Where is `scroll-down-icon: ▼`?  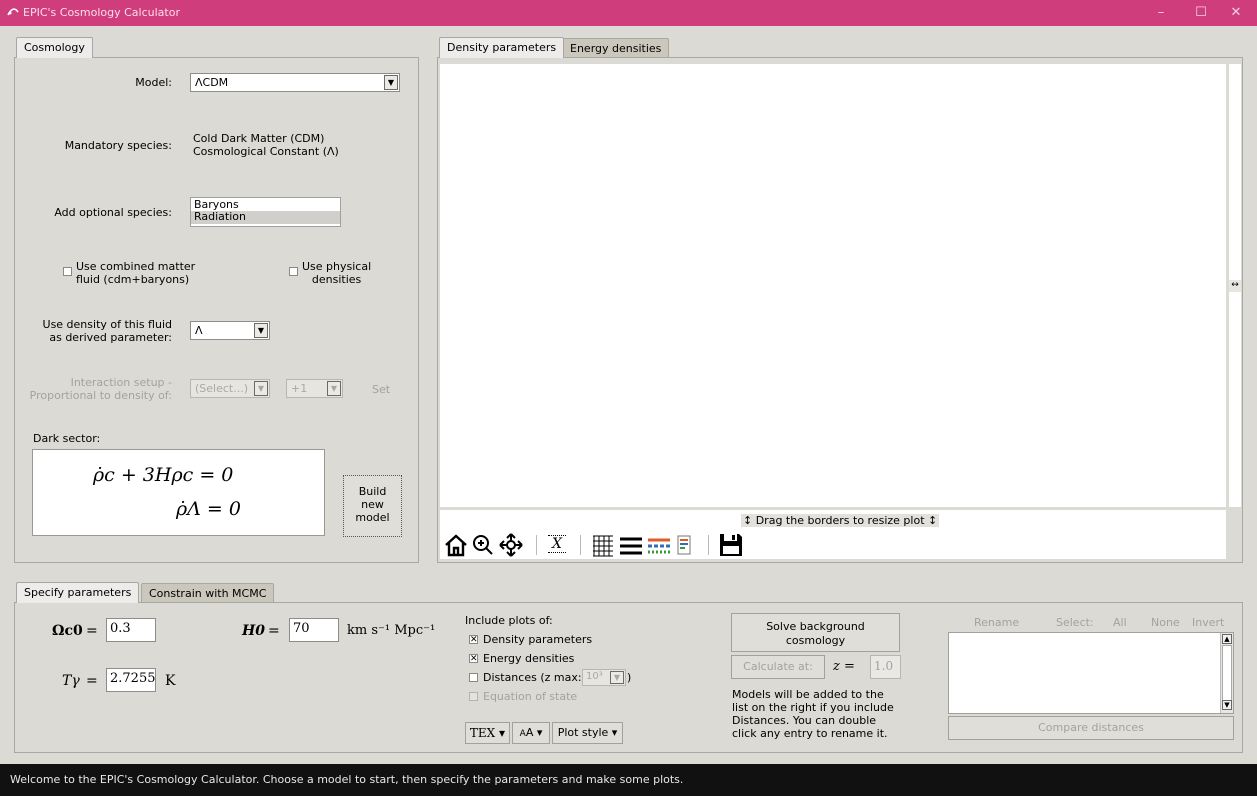 scroll-down-icon: ▼ is located at coordinates (1227, 705).